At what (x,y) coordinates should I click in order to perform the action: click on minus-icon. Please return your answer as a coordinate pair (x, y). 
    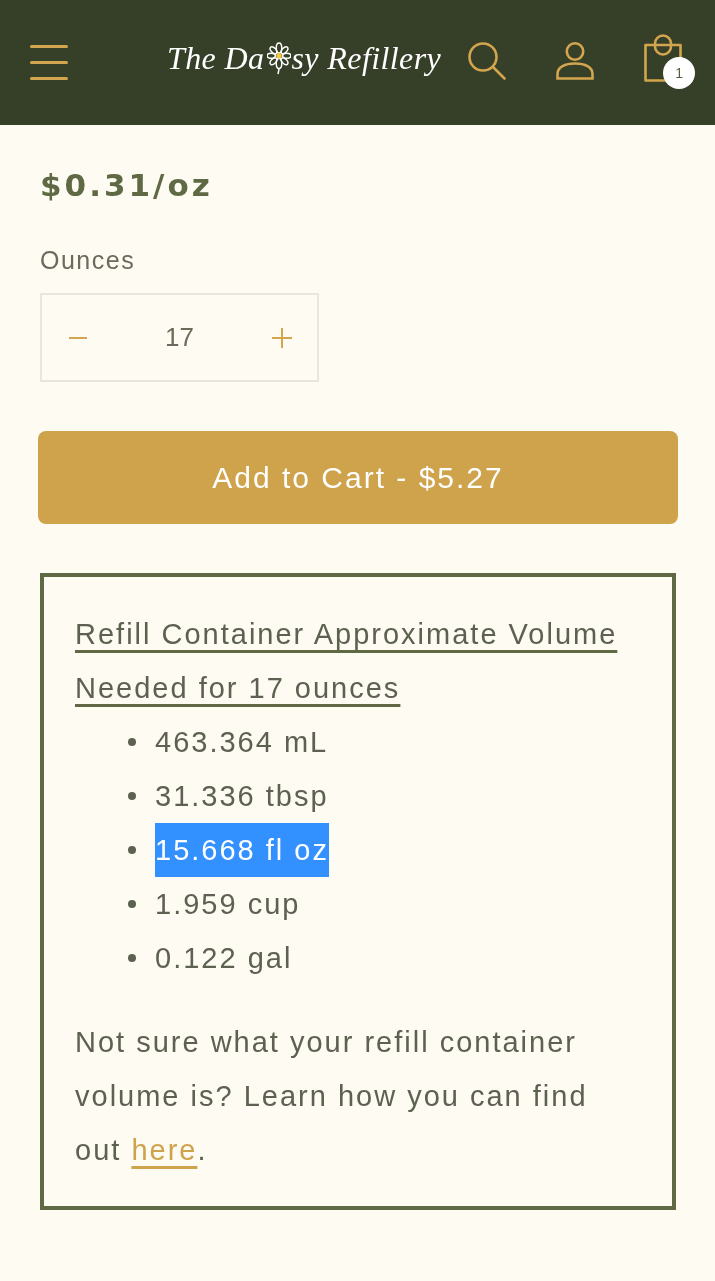
    Looking at the image, I should click on (78, 337).